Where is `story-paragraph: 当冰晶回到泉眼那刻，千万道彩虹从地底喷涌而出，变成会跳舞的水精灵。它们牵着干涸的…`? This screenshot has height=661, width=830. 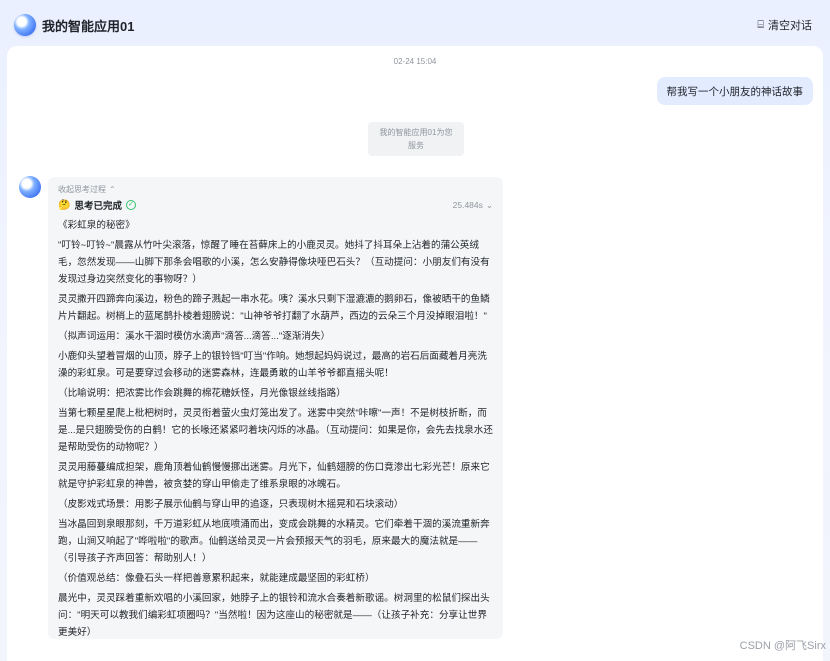
story-paragraph: 当冰晶回到泉眼那刻，千万道彩虹从地底喷涌而出，变成会跳舞的水精灵。它们牵着干涸的… is located at coordinates (274, 541).